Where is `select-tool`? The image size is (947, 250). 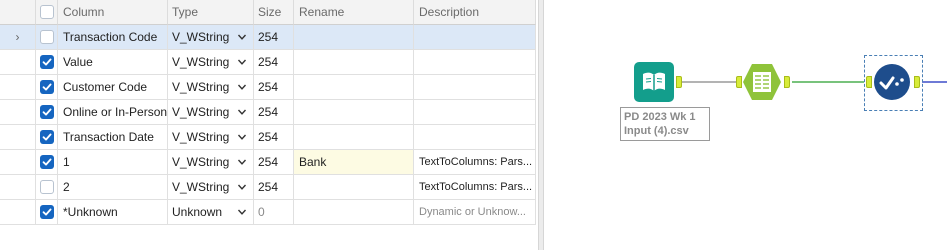
select-tool is located at coordinates (893, 82).